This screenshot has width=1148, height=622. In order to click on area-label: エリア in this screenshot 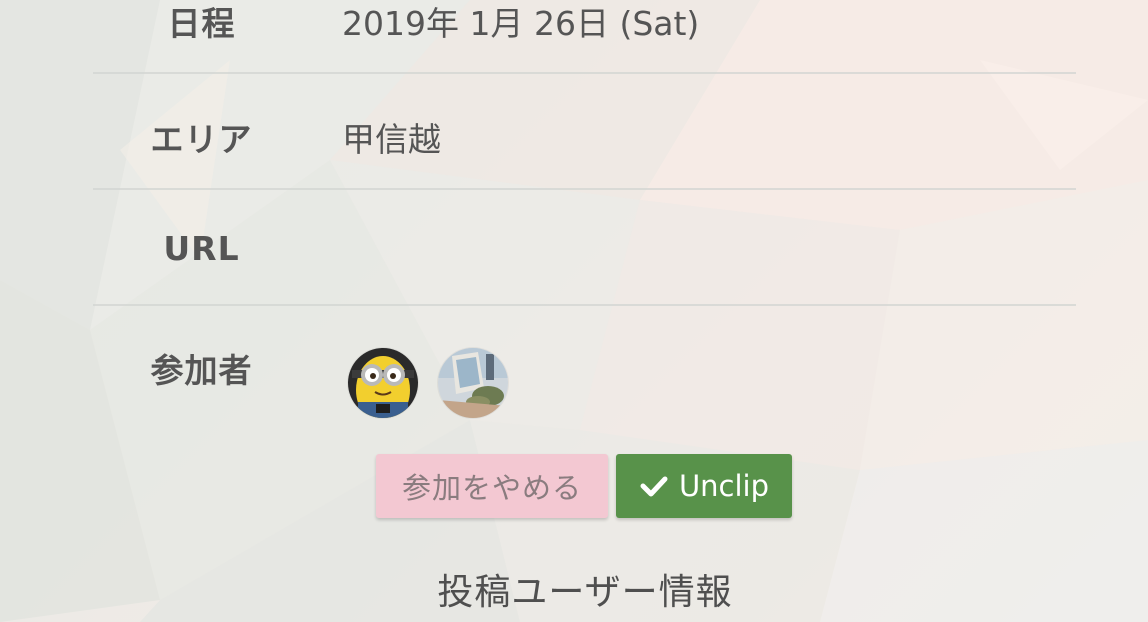, I will do `click(201, 139)`.